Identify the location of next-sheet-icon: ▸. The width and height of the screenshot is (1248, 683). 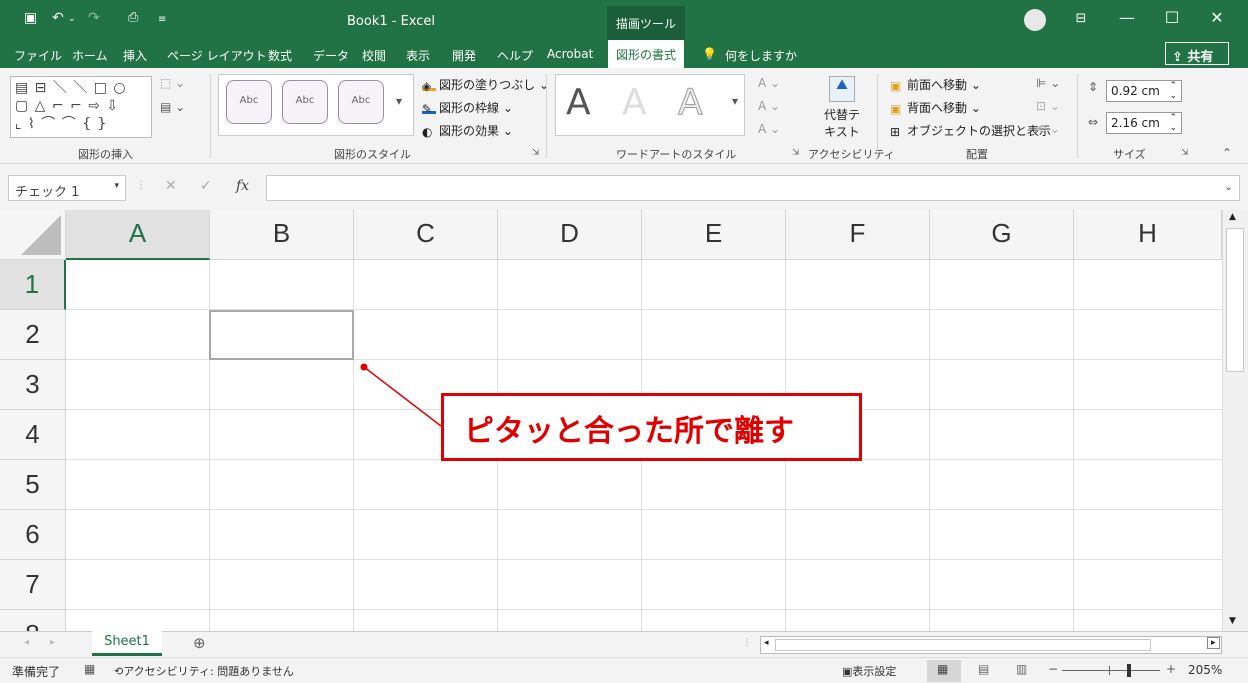
(52, 642).